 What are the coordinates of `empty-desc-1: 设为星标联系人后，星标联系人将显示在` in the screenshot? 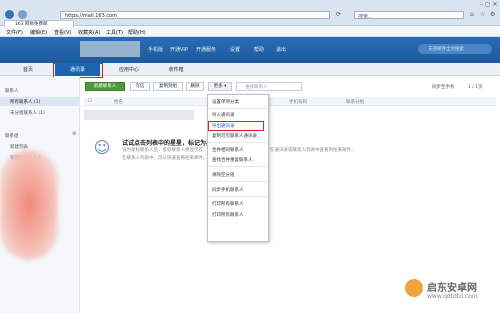 It's located at (162, 150).